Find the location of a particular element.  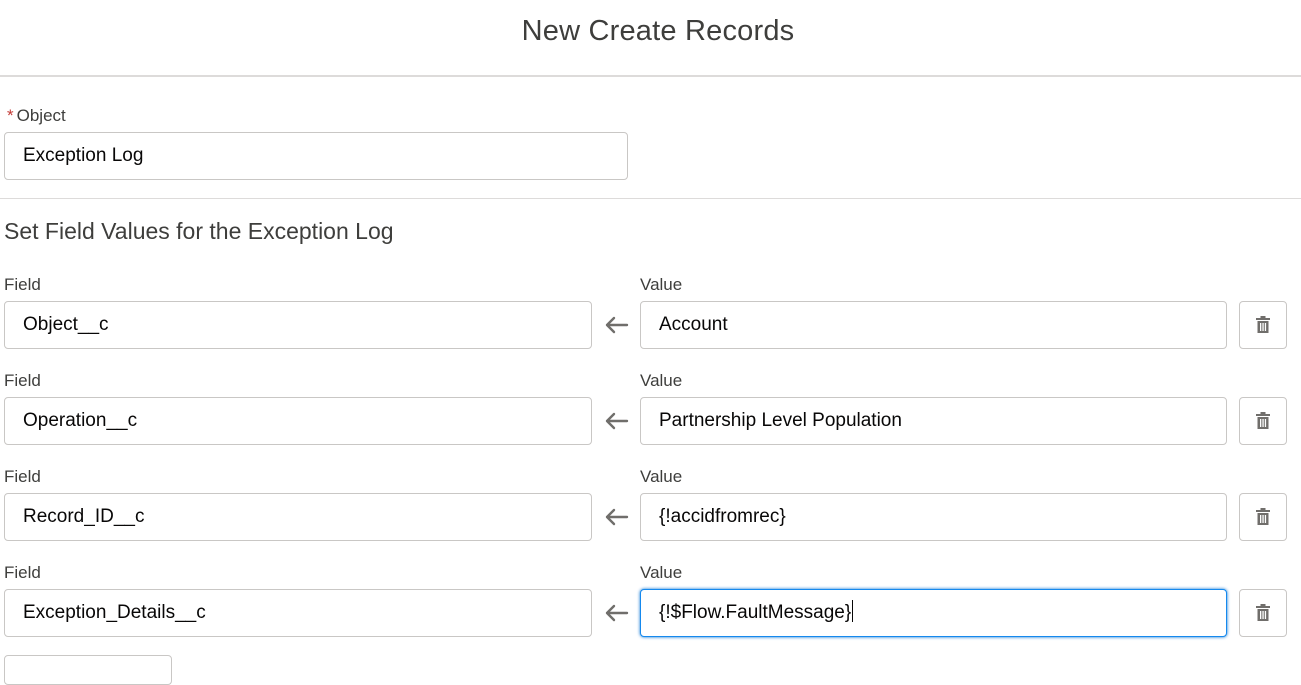

modal-title: New Create Records is located at coordinates (658, 31).